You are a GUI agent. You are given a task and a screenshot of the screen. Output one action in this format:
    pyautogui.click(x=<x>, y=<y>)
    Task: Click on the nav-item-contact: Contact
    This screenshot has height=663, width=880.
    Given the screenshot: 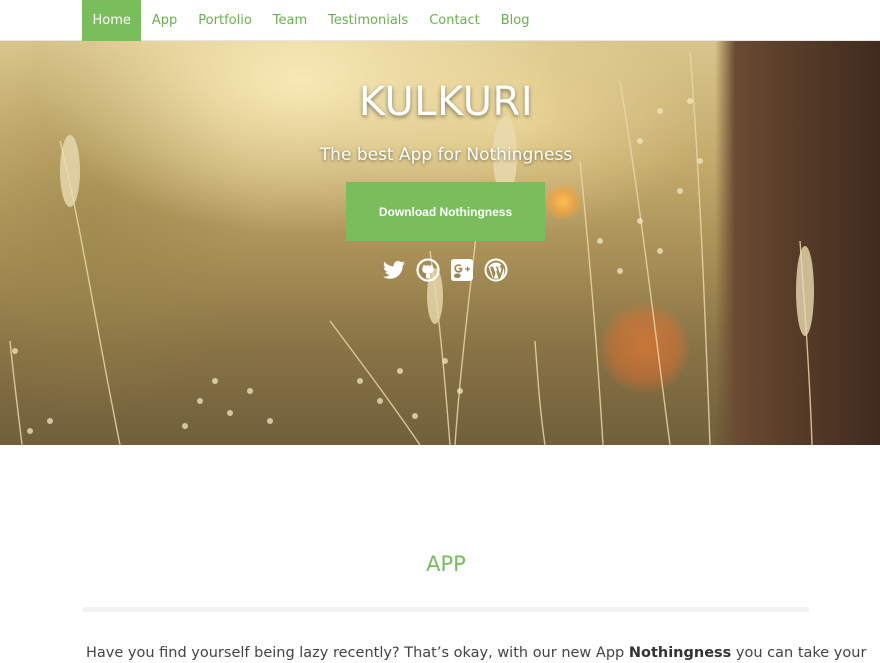 What is the action you would take?
    pyautogui.click(x=455, y=20)
    